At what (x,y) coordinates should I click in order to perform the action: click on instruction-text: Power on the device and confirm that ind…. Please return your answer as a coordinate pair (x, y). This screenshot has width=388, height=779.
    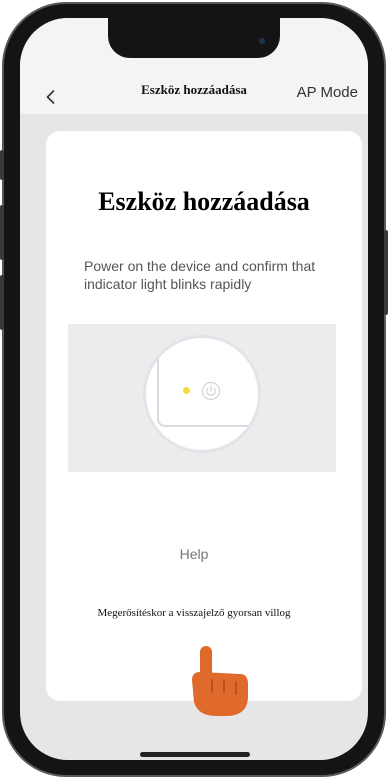
    Looking at the image, I should click on (200, 275).